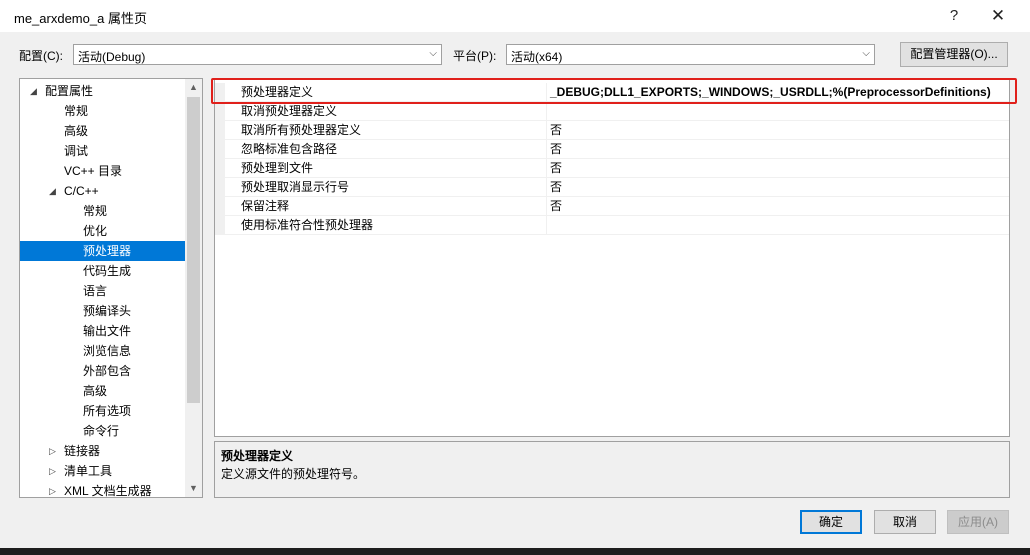  What do you see at coordinates (103, 451) in the screenshot?
I see `tree-item-linker: ▷ 链接器` at bounding box center [103, 451].